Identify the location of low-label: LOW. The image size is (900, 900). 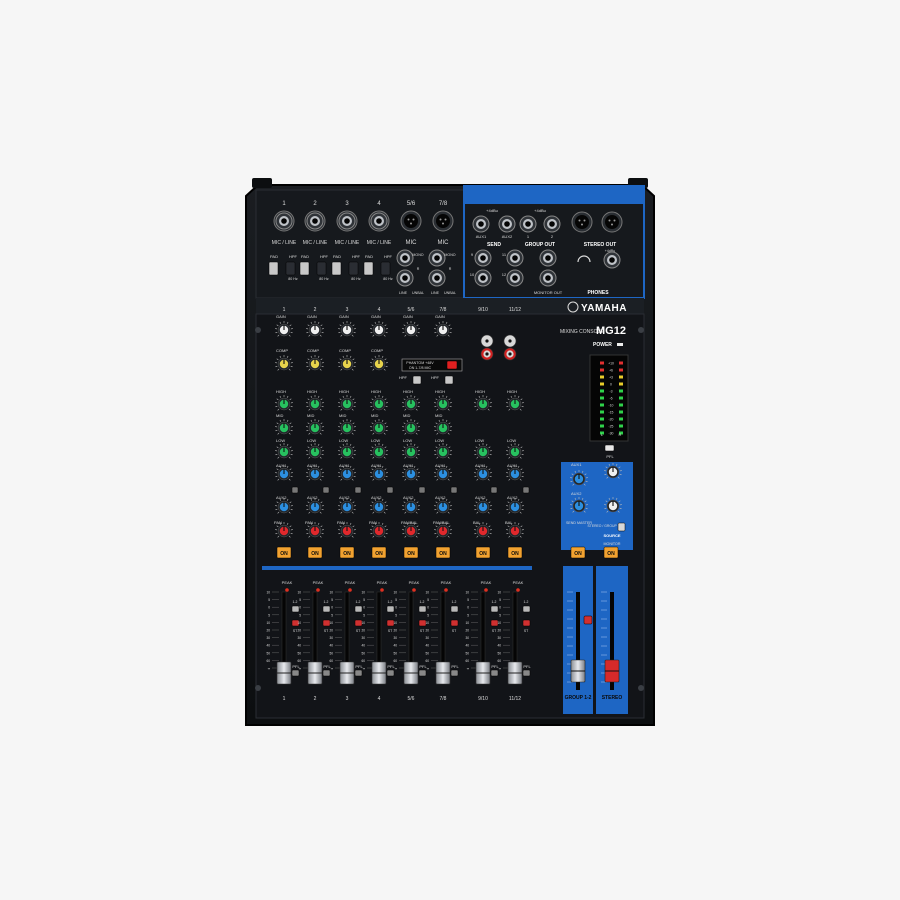
(407, 440).